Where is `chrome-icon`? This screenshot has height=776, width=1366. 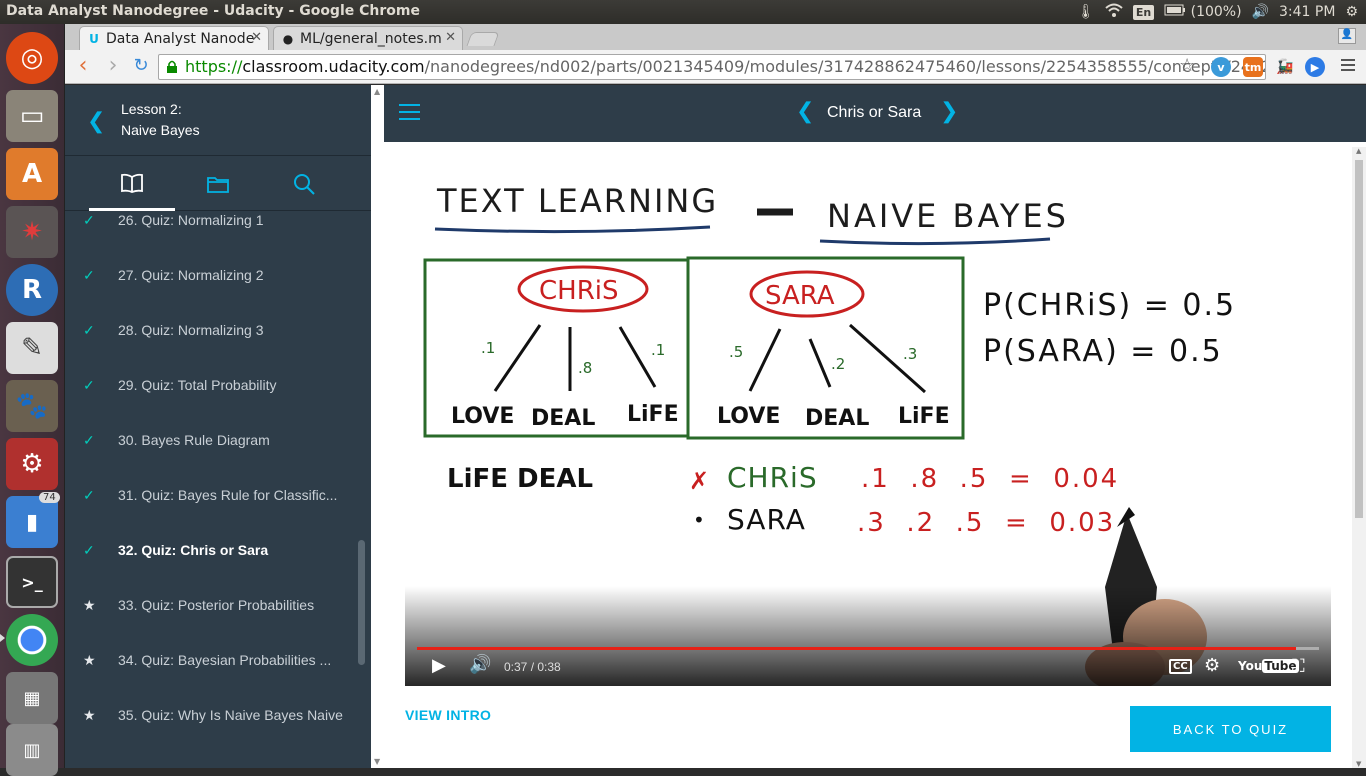
chrome-icon is located at coordinates (32, 640).